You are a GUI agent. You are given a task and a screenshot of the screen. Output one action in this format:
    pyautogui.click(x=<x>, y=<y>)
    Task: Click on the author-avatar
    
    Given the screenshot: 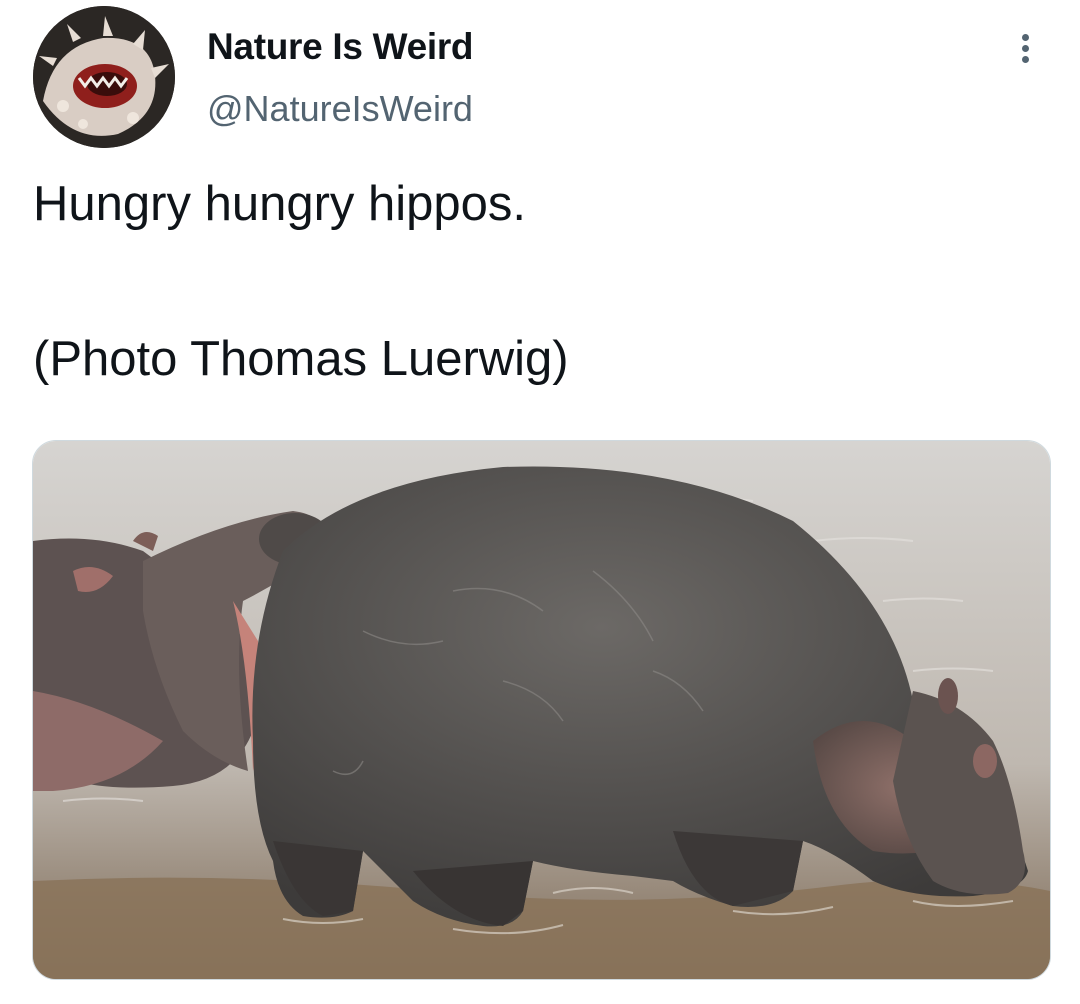 What is the action you would take?
    pyautogui.click(x=104, y=77)
    